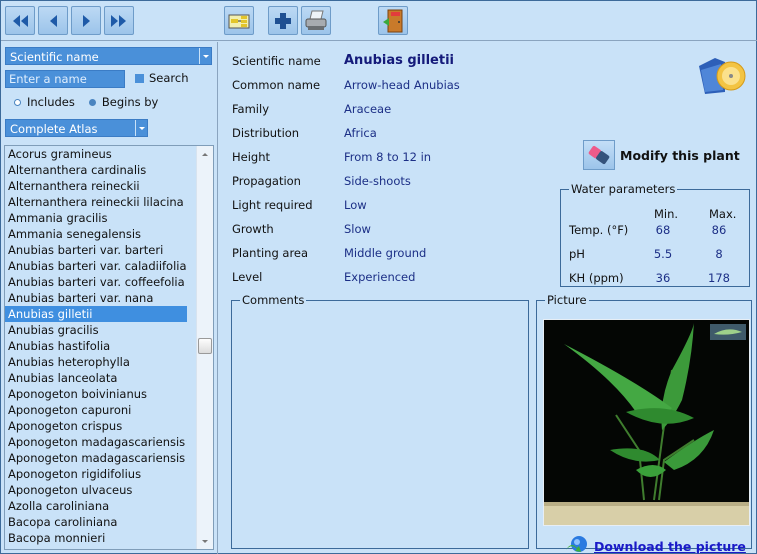 The height and width of the screenshot is (554, 757). Describe the element at coordinates (139, 78) in the screenshot. I see `checkbox-box` at that location.